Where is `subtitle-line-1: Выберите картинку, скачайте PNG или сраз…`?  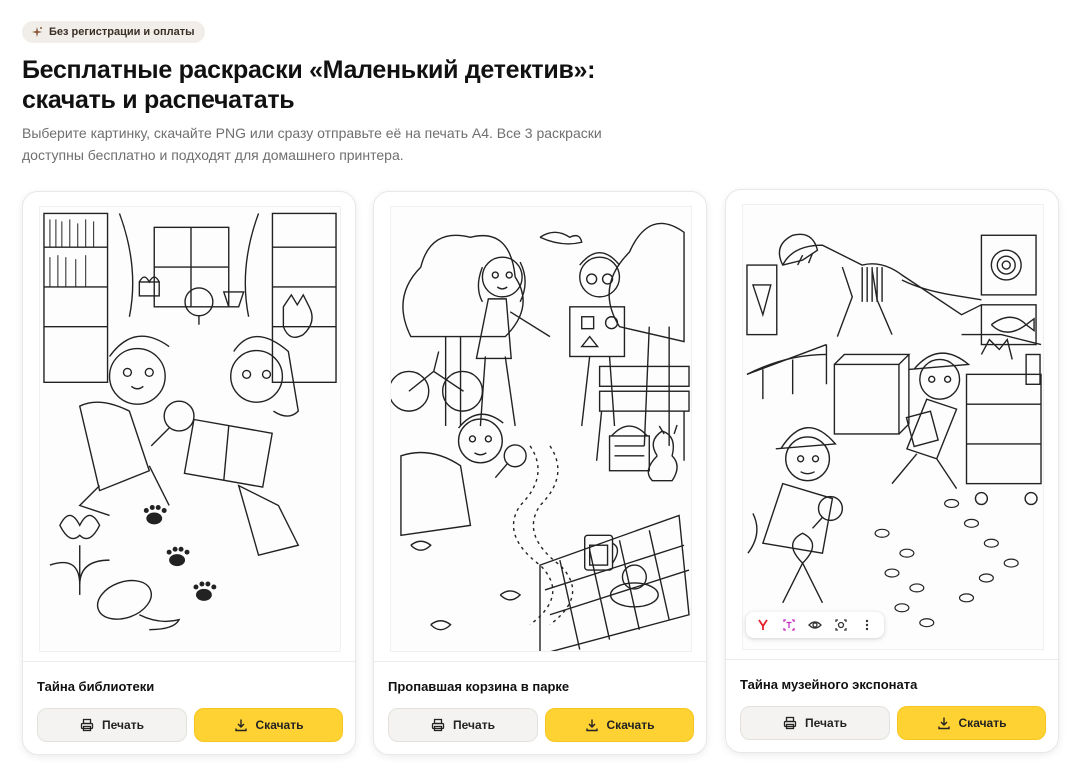
subtitle-line-1: Выберите картинку, скачайте PNG или сраз… is located at coordinates (312, 133).